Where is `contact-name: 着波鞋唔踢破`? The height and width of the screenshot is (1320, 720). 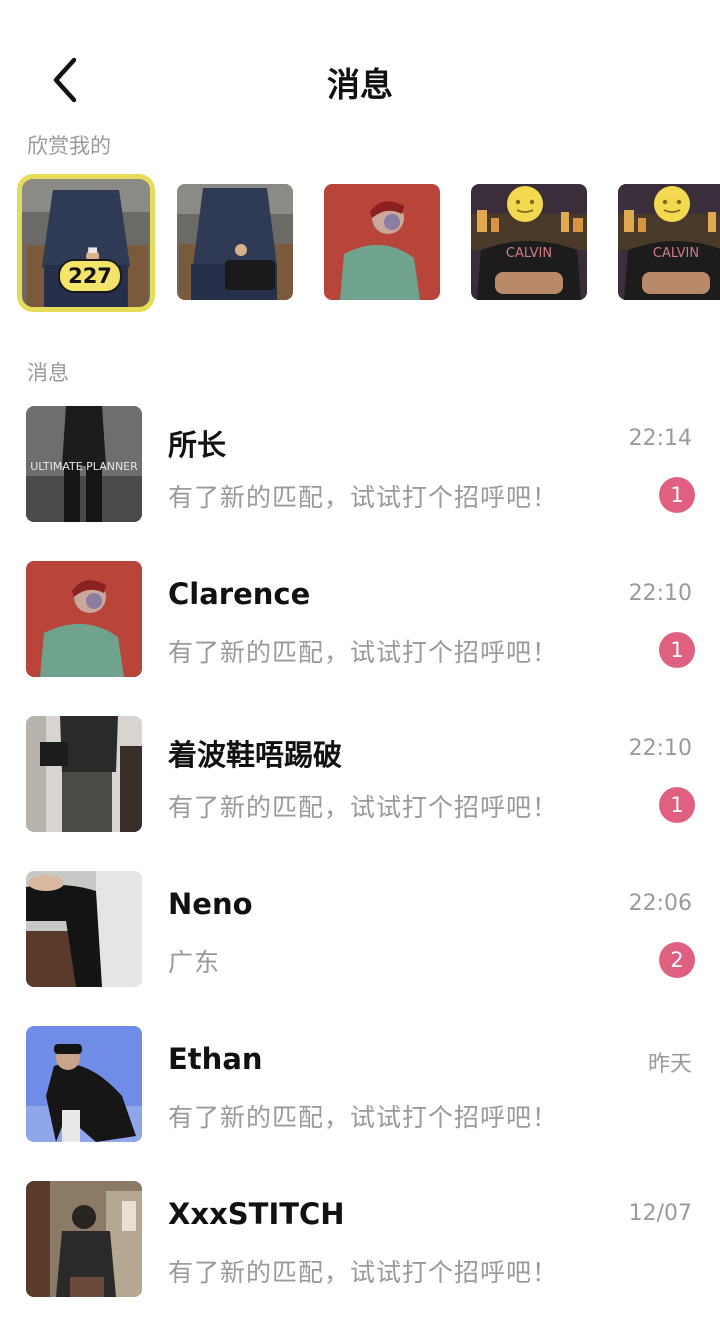
contact-name: 着波鞋唔踢破 is located at coordinates (255, 755).